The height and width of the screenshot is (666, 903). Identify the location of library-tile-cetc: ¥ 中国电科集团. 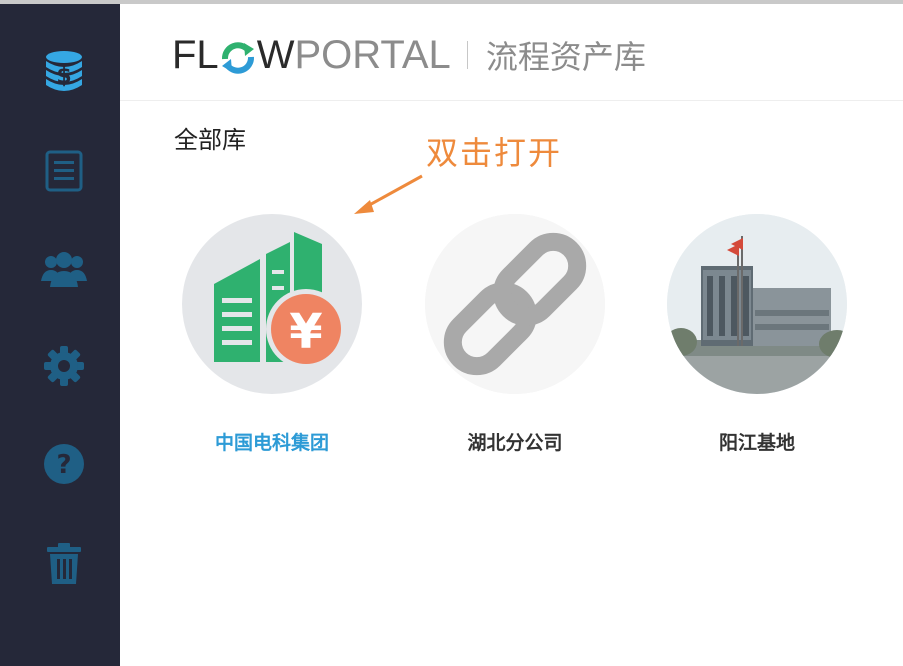
(272, 334).